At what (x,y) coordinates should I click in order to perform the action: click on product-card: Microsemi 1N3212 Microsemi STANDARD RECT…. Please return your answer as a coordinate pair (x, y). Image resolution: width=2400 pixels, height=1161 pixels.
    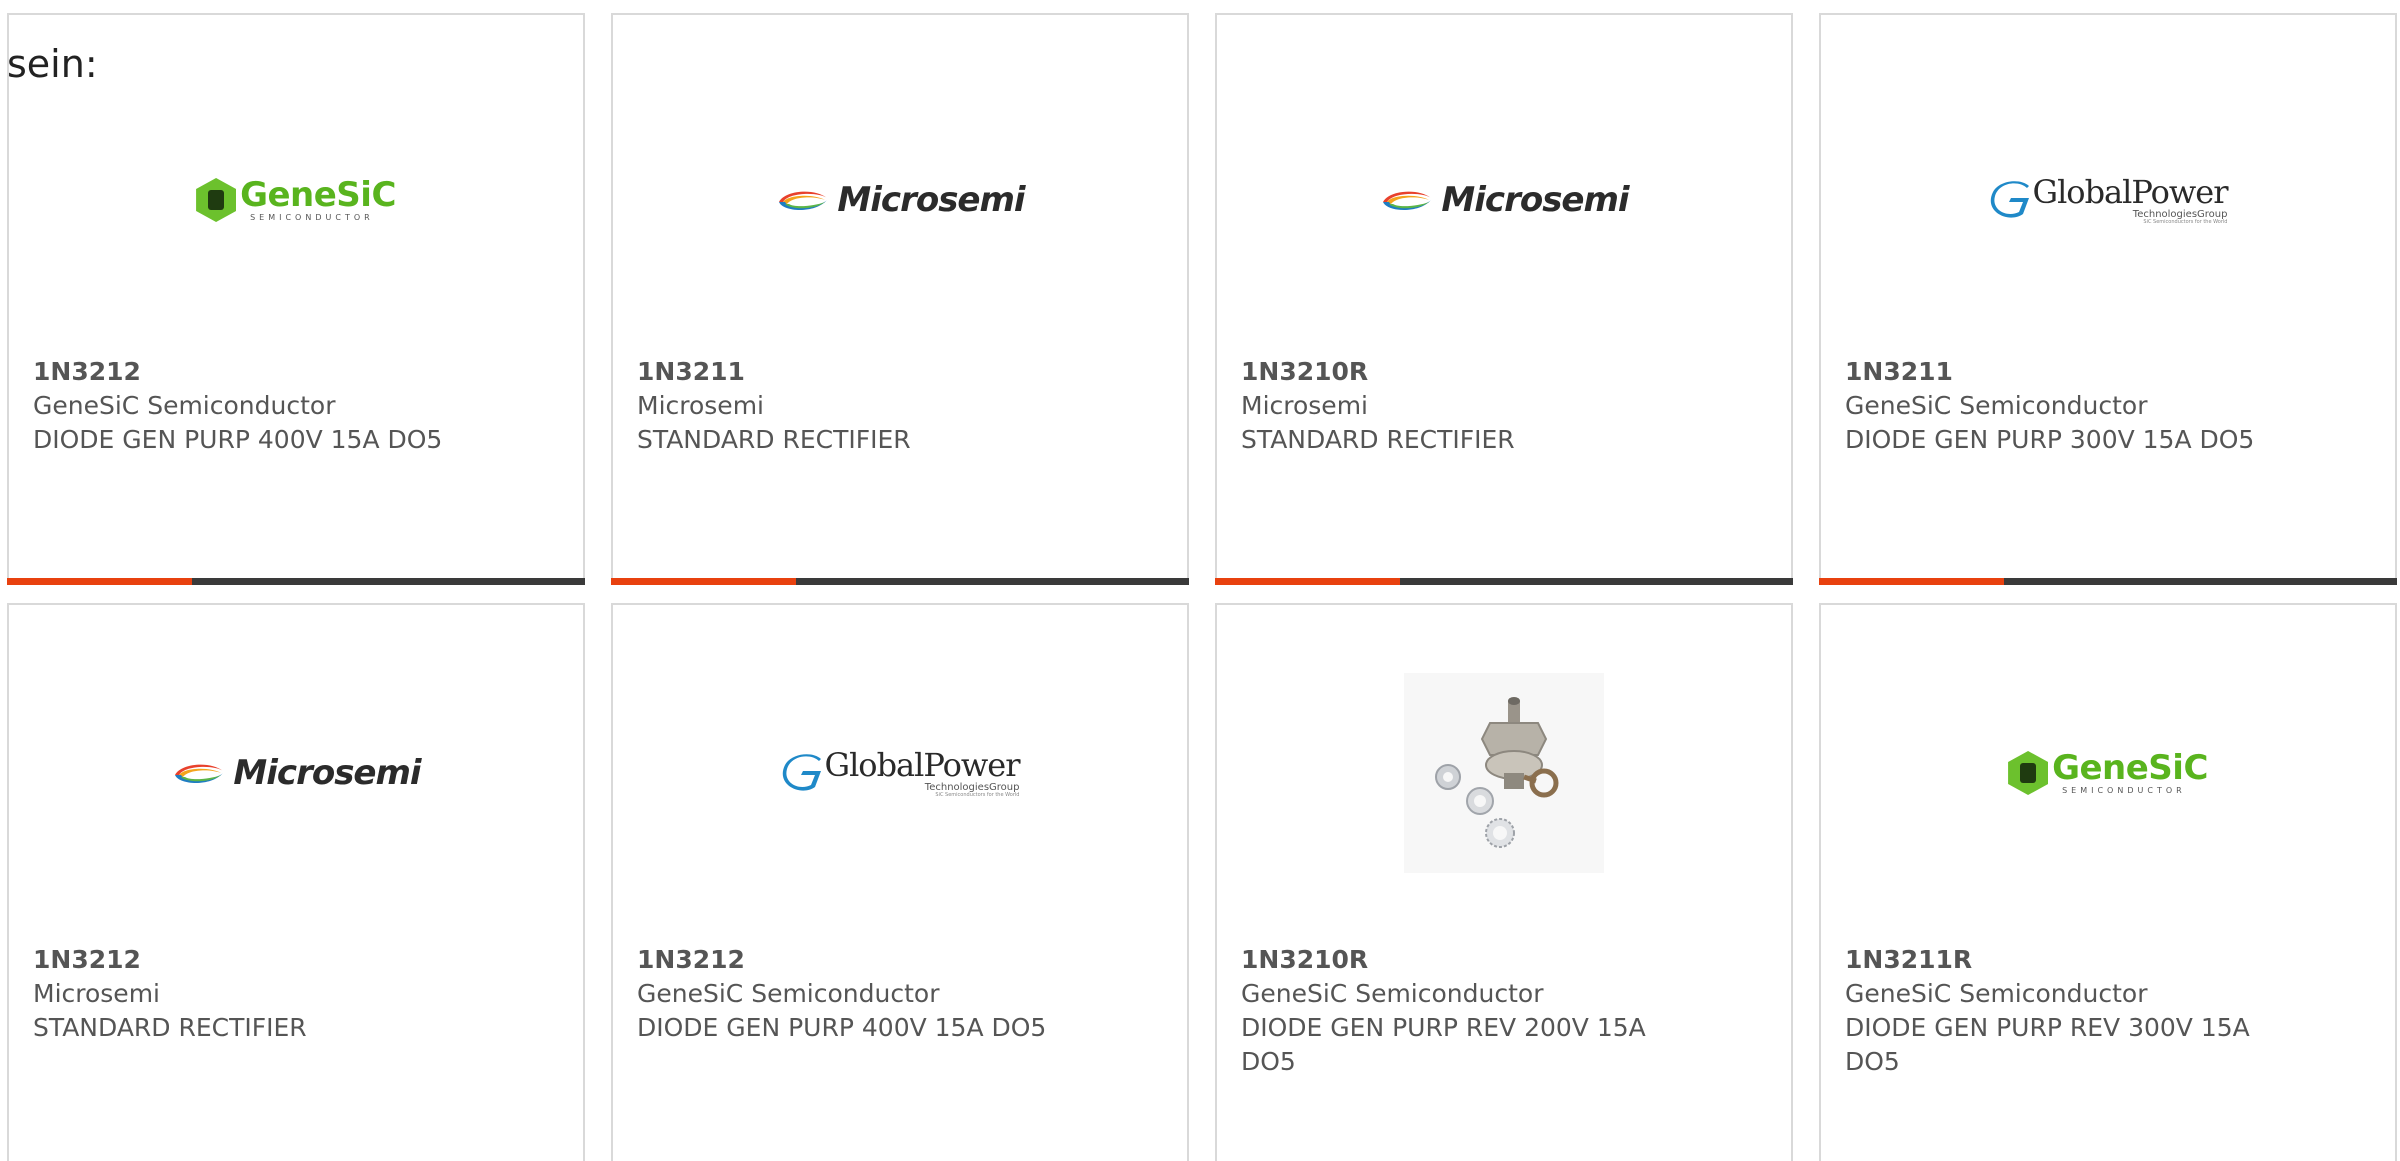
    Looking at the image, I should click on (296, 882).